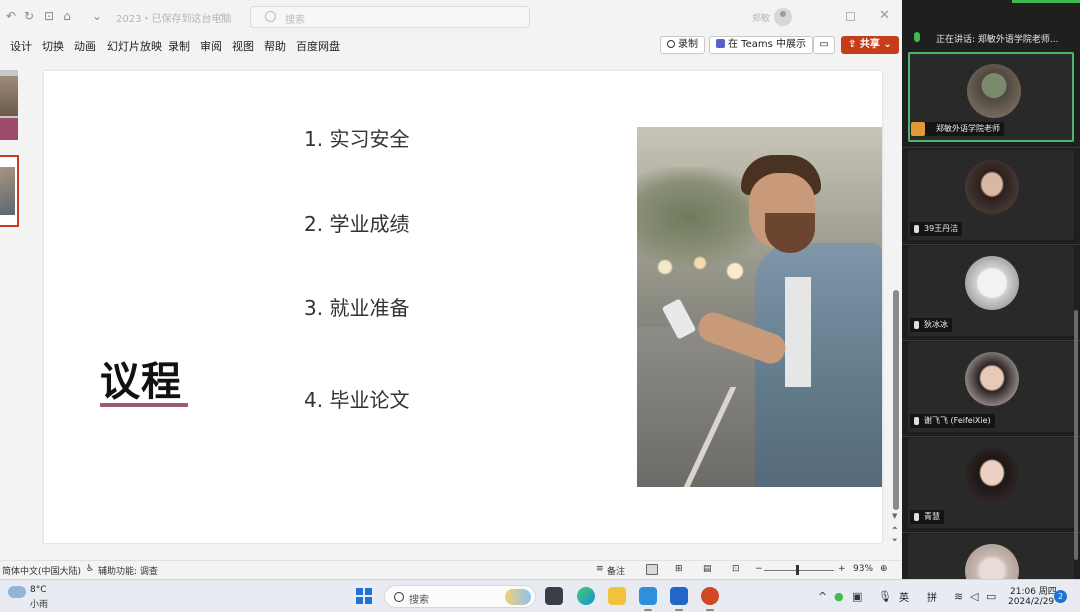 This screenshot has width=1080, height=612. What do you see at coordinates (884, 15) in the screenshot?
I see `close-icon: ✕` at bounding box center [884, 15].